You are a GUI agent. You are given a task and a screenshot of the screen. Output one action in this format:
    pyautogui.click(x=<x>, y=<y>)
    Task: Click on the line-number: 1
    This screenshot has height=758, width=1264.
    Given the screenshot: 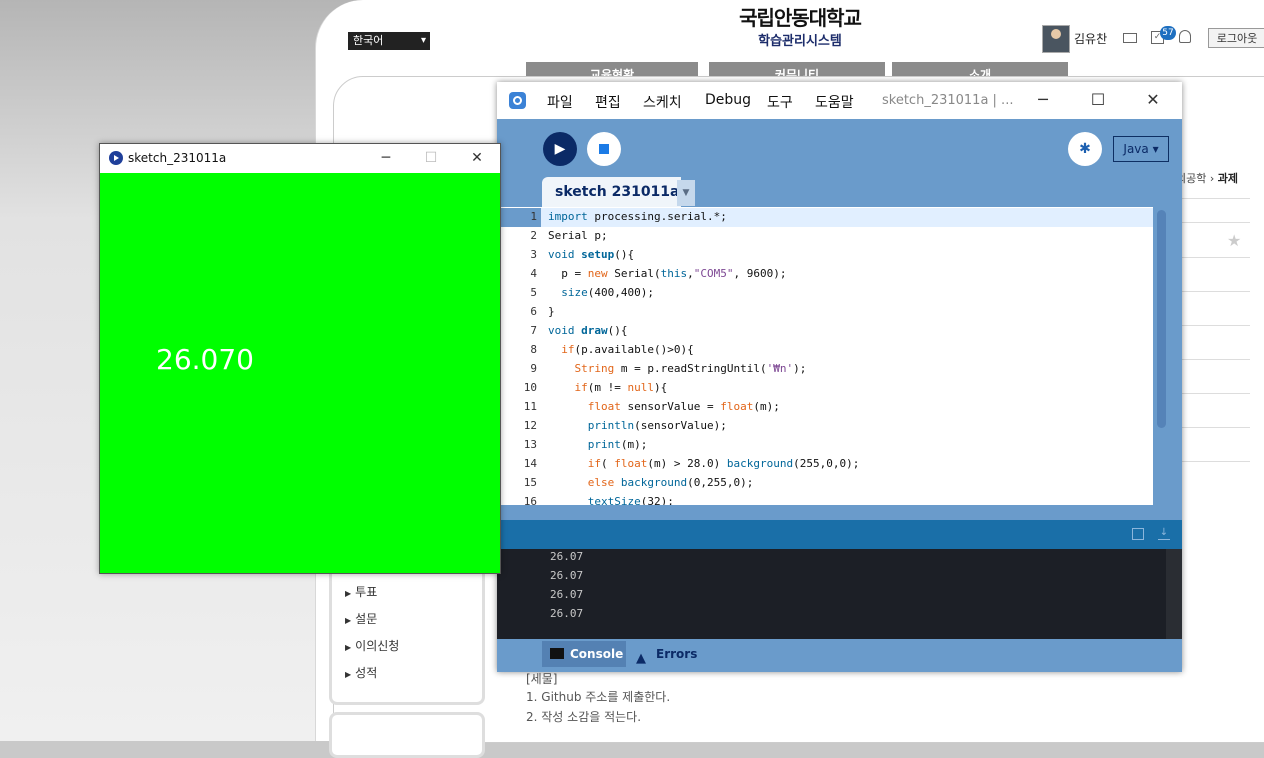 What is the action you would take?
    pyautogui.click(x=533, y=216)
    